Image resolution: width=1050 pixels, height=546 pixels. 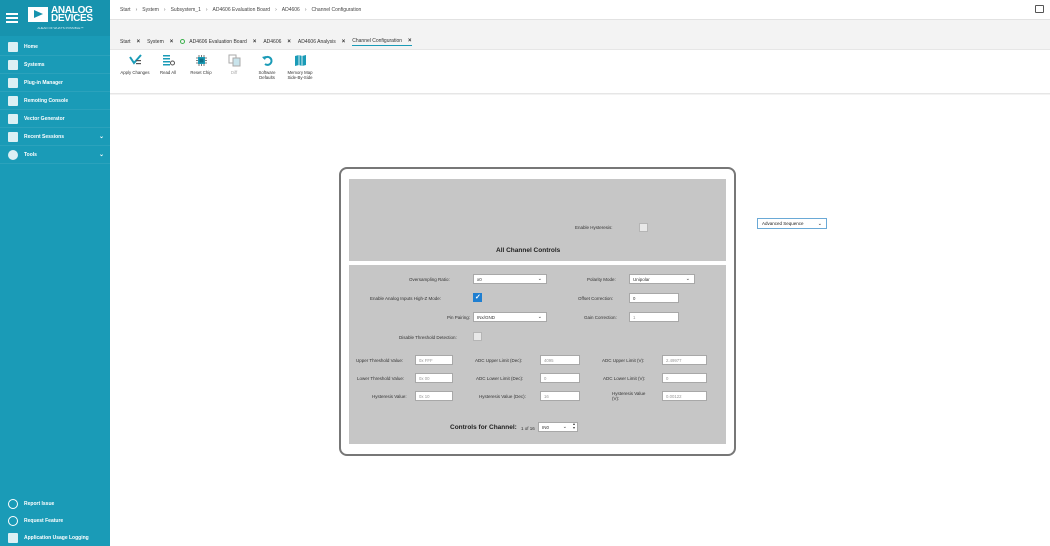 I want to click on pin-pairing-label: Pin Pairing:, so click(x=459, y=317).